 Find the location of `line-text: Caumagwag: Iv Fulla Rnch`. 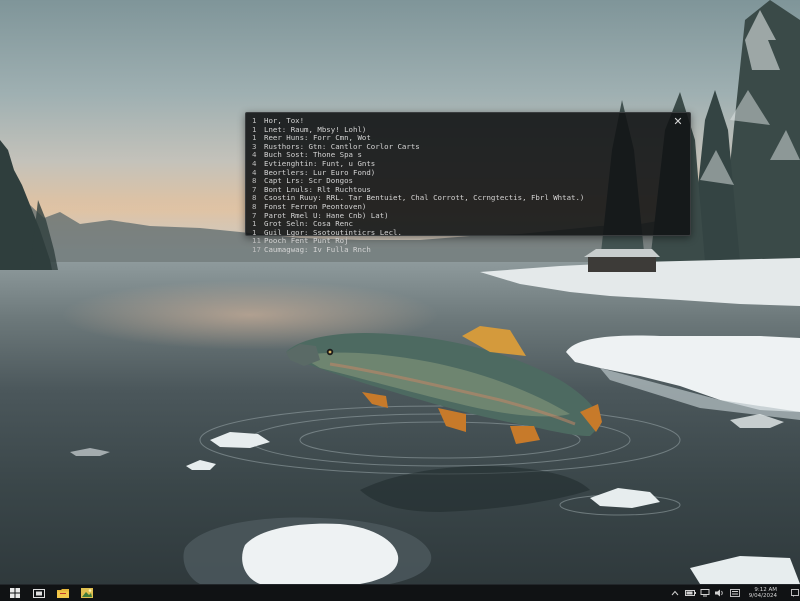

line-text: Caumagwag: Iv Fulla Rnch is located at coordinates (317, 249).